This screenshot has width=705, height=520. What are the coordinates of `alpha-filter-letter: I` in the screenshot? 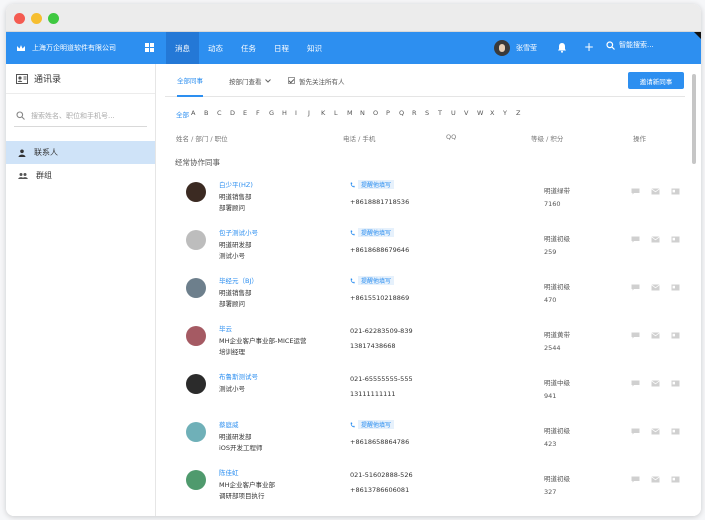 It's located at (301, 114).